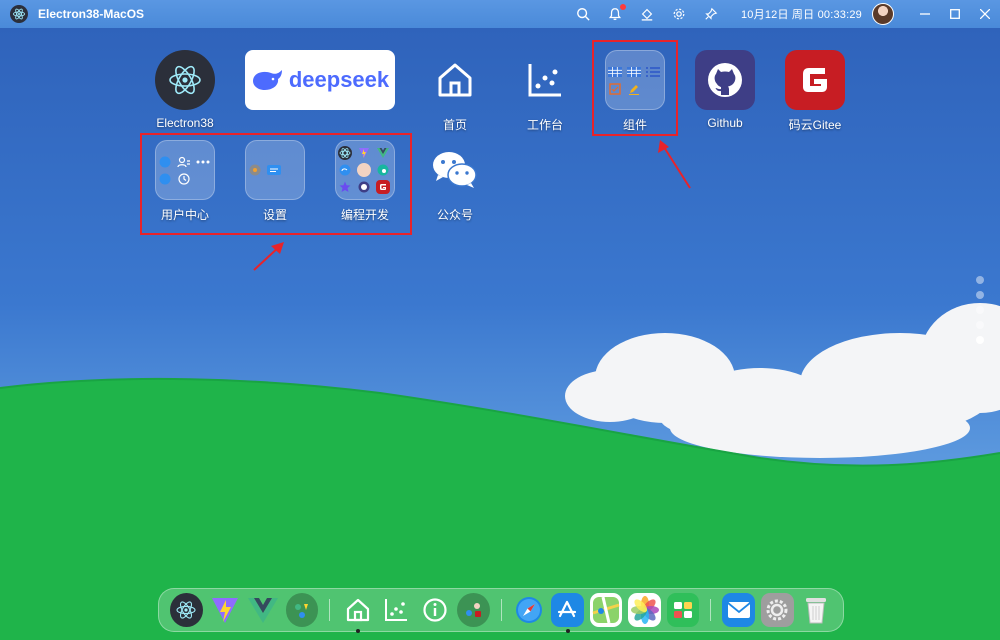 This screenshot has width=1000, height=640. I want to click on desktop-icon-github: Github, so click(725, 90).